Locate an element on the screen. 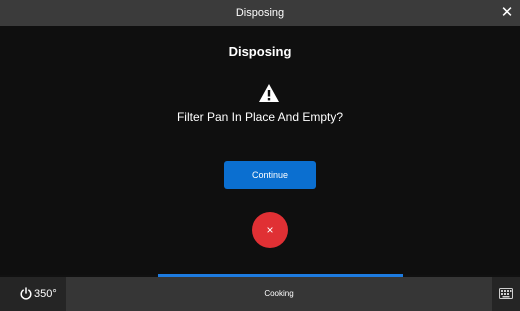 The height and width of the screenshot is (311, 520). dialog-prompt: Filter Pan In Place And Empty? is located at coordinates (260, 117).